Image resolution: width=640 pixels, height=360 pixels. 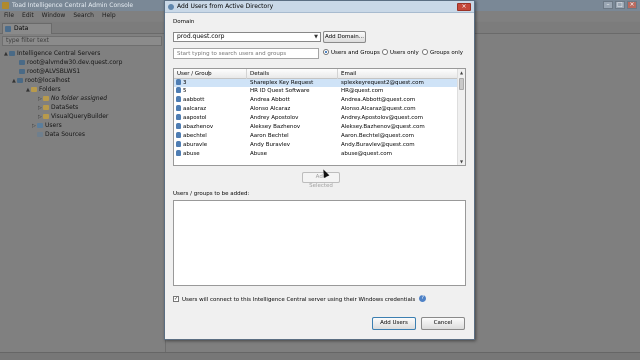 What do you see at coordinates (461, 117) in the screenshot?
I see `table-scrollbar: ▲ ▼` at bounding box center [461, 117].